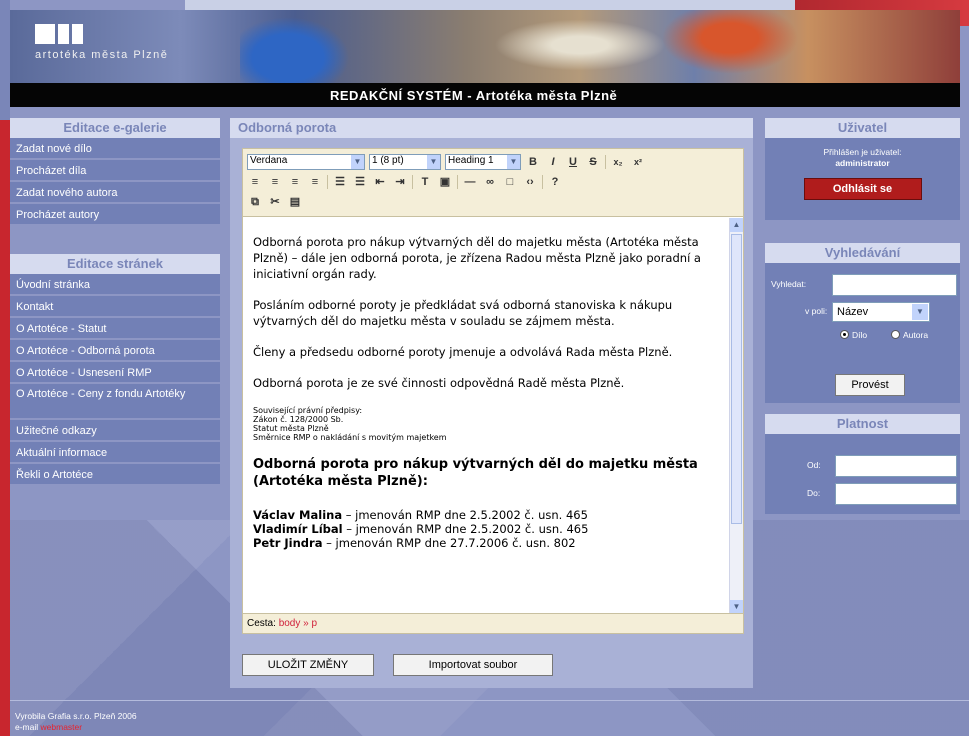 The image size is (969, 736). I want to click on radio-dilo-label: Dílo, so click(860, 335).